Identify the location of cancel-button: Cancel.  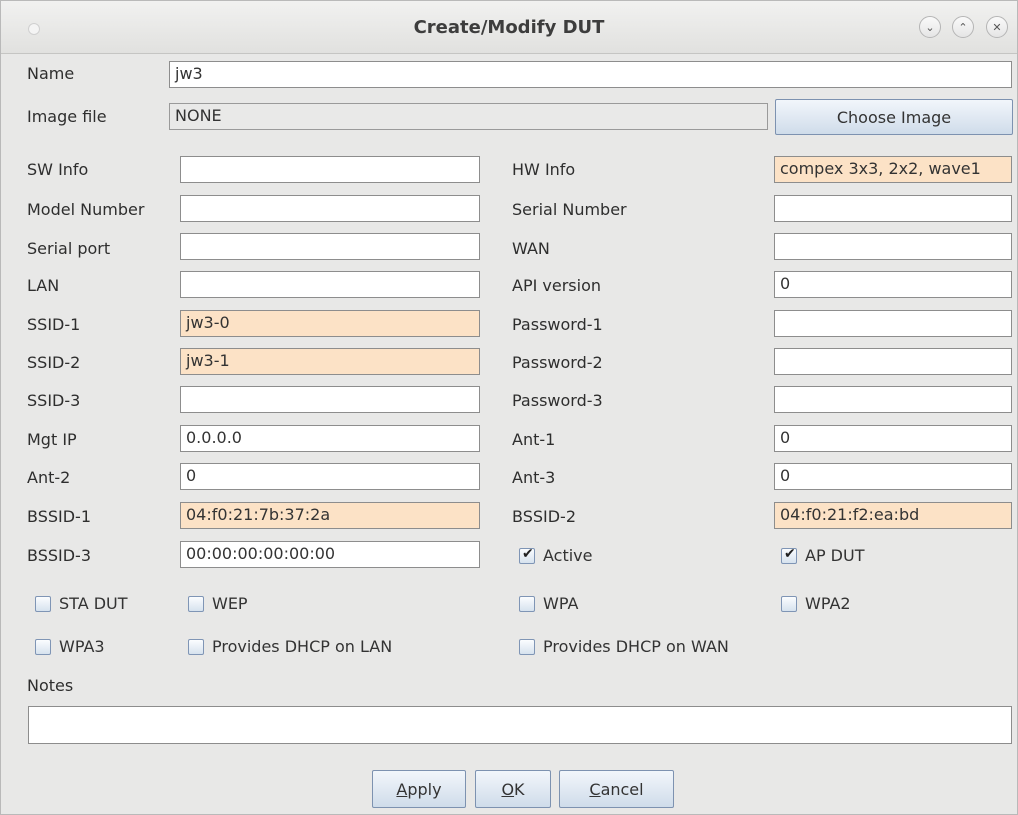
(616, 789).